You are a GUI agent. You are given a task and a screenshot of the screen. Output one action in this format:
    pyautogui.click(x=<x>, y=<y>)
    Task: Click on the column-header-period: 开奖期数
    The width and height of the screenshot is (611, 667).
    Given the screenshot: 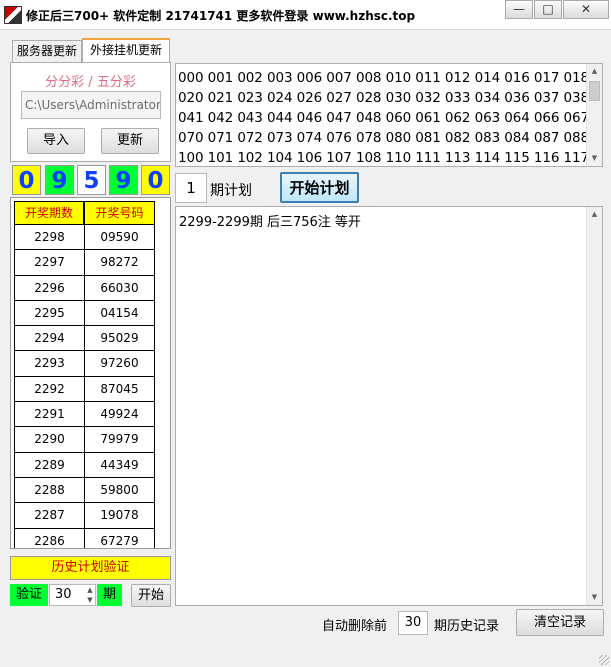 What is the action you would take?
    pyautogui.click(x=49, y=213)
    